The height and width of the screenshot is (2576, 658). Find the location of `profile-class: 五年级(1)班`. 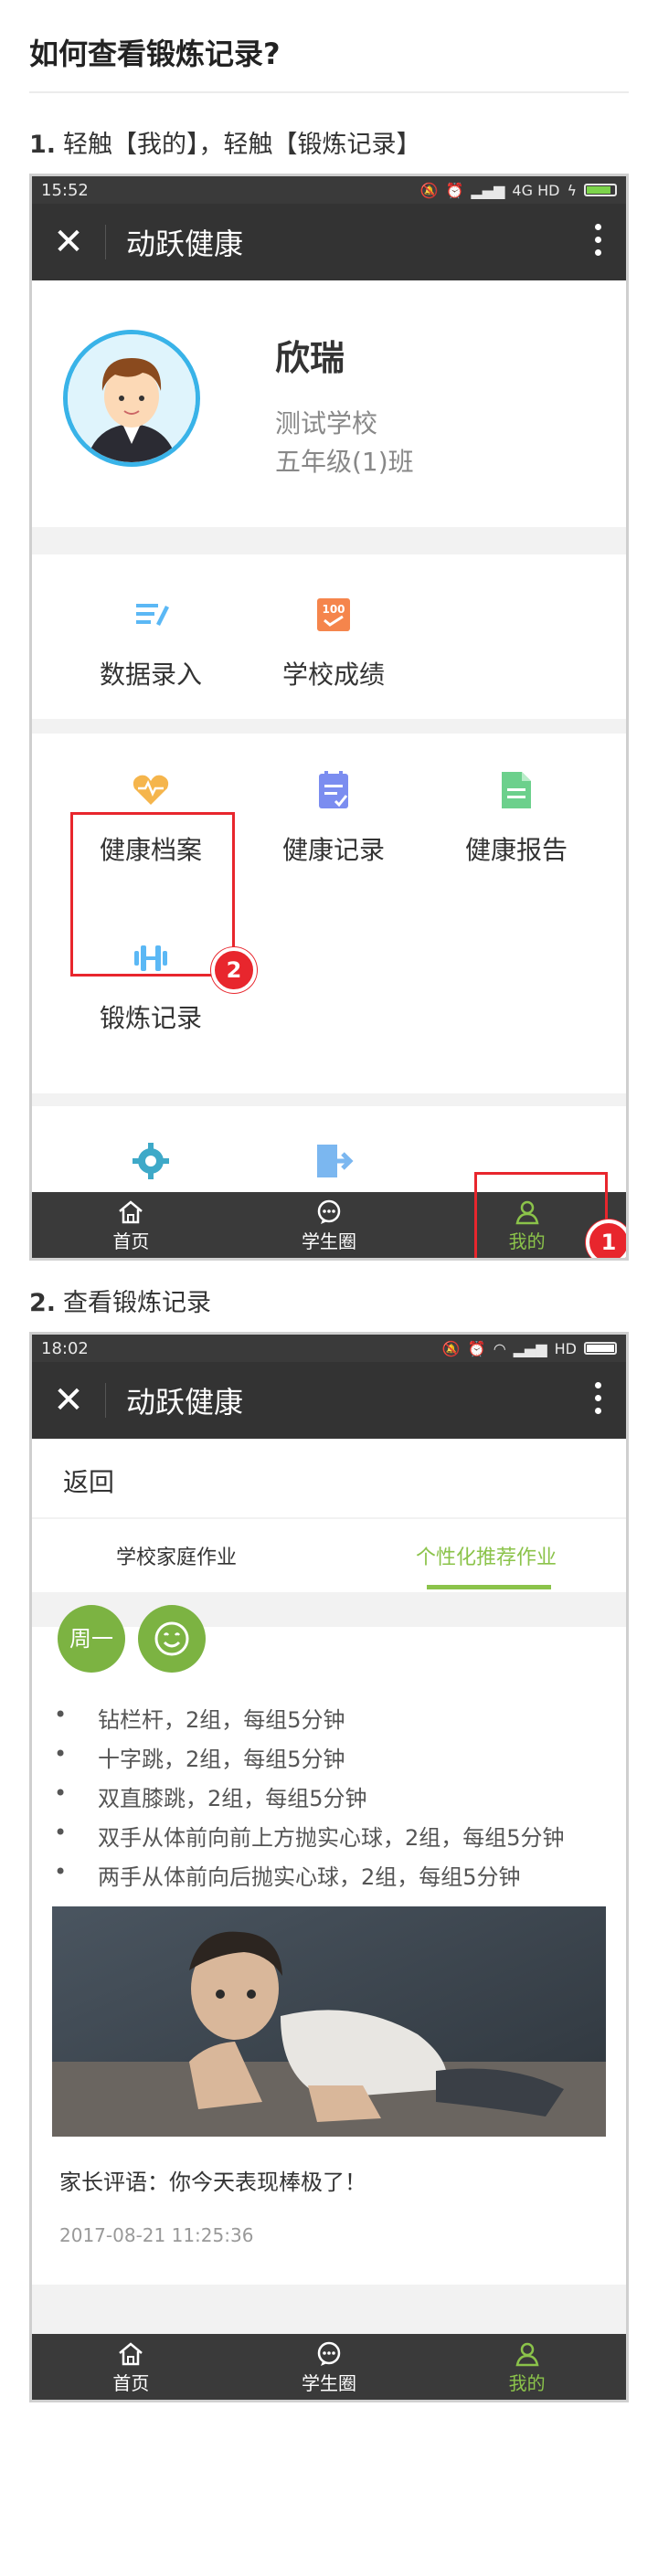

profile-class: 五年级(1)班 is located at coordinates (344, 462).